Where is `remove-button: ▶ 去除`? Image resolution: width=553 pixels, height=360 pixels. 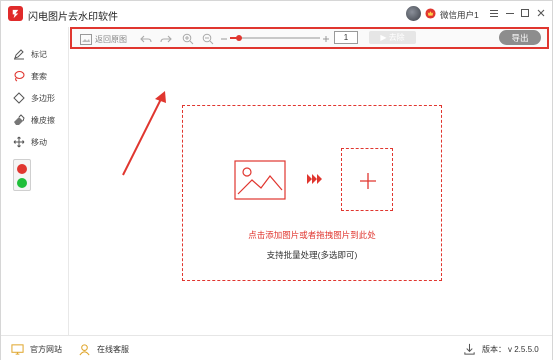
remove-button: ▶ 去除 is located at coordinates (392, 37).